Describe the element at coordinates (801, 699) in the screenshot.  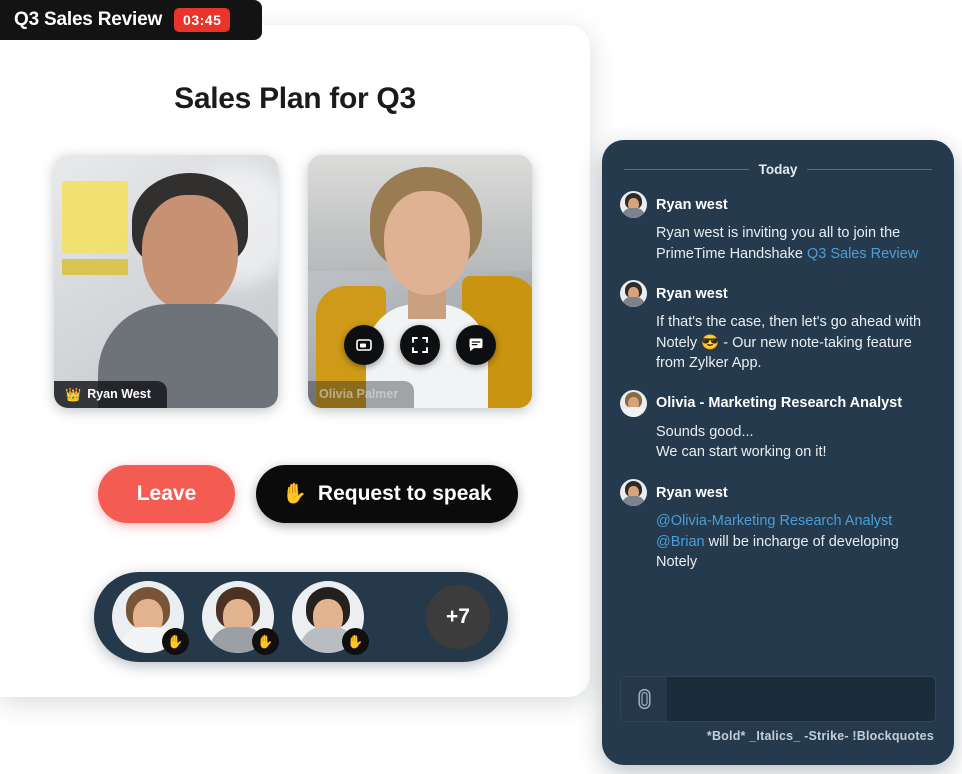
I see `chat-input` at that location.